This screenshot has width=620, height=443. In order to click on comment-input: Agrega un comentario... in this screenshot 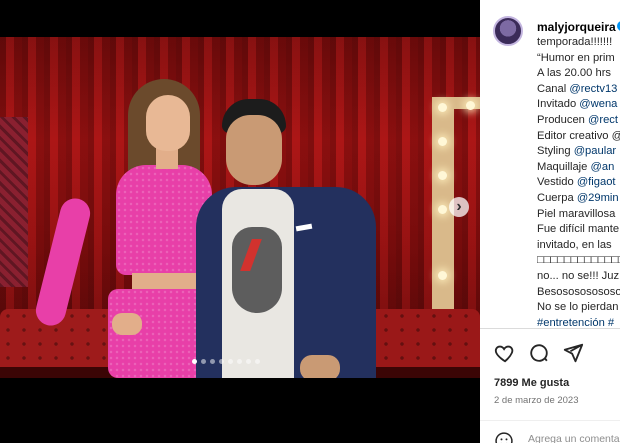, I will do `click(574, 438)`.